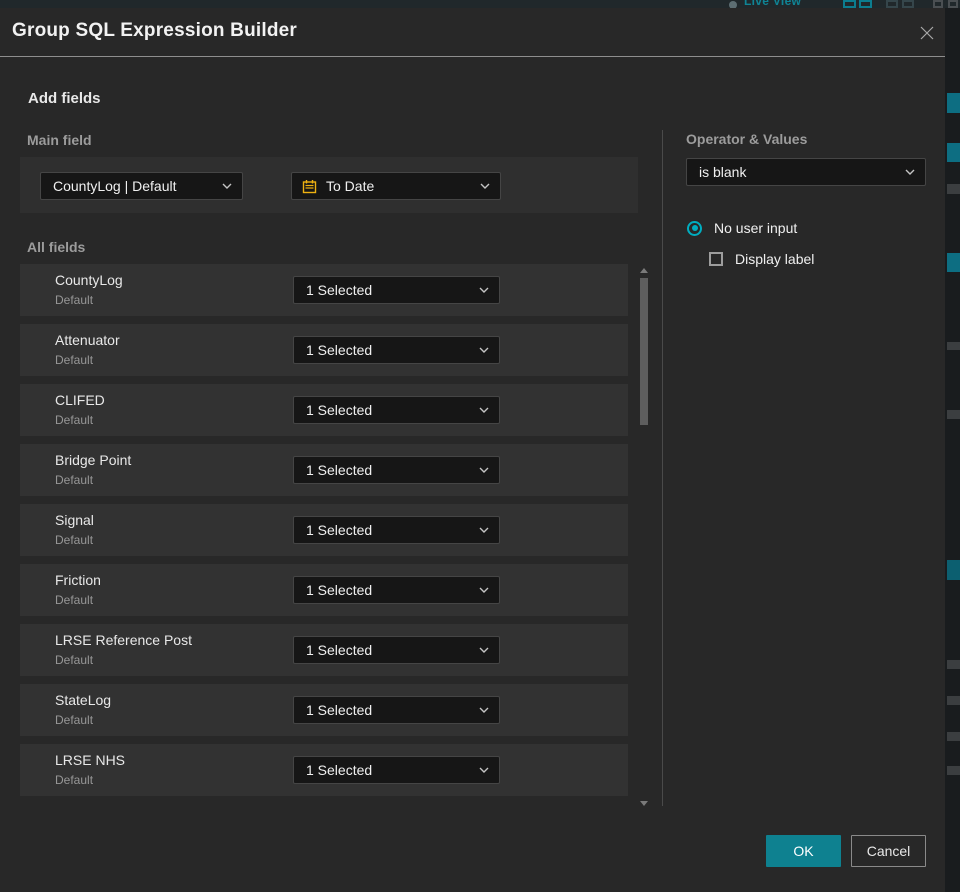 This screenshot has height=892, width=960. Describe the element at coordinates (87, 340) in the screenshot. I see `field-name: Attenuator` at that location.